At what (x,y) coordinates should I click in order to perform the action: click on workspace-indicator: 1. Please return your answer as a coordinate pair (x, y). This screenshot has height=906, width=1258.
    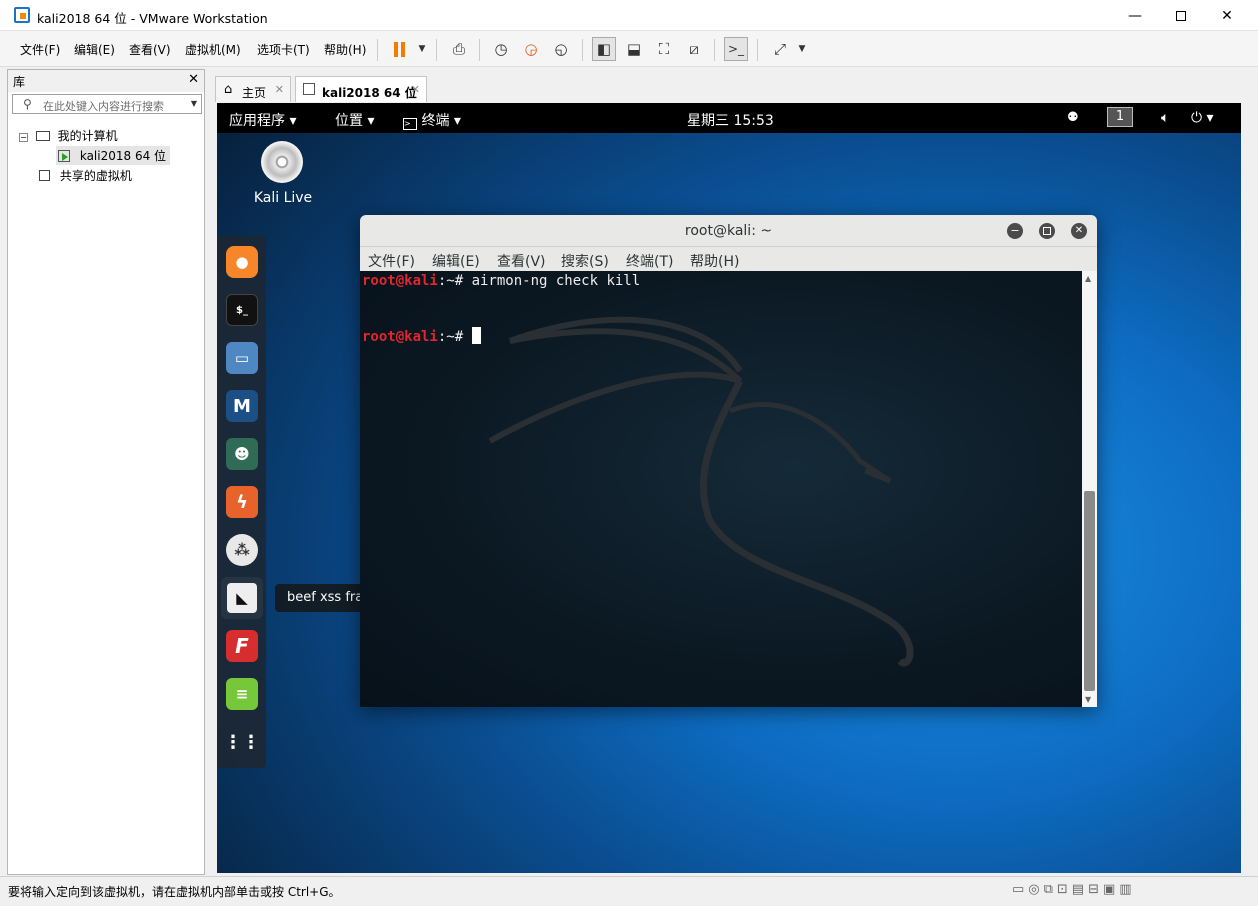
    Looking at the image, I should click on (1120, 117).